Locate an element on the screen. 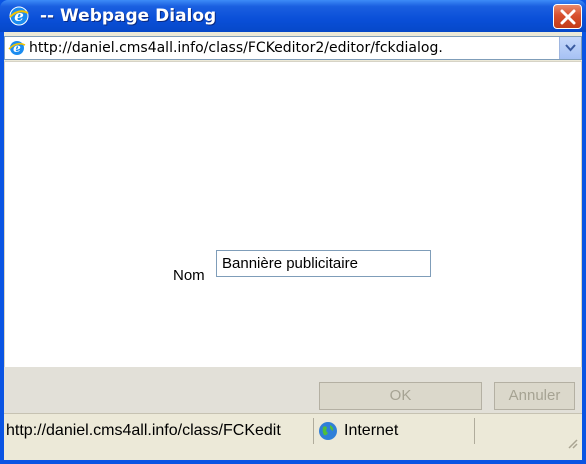  title-bar: e -- Webpage Dialog is located at coordinates (293, 16).